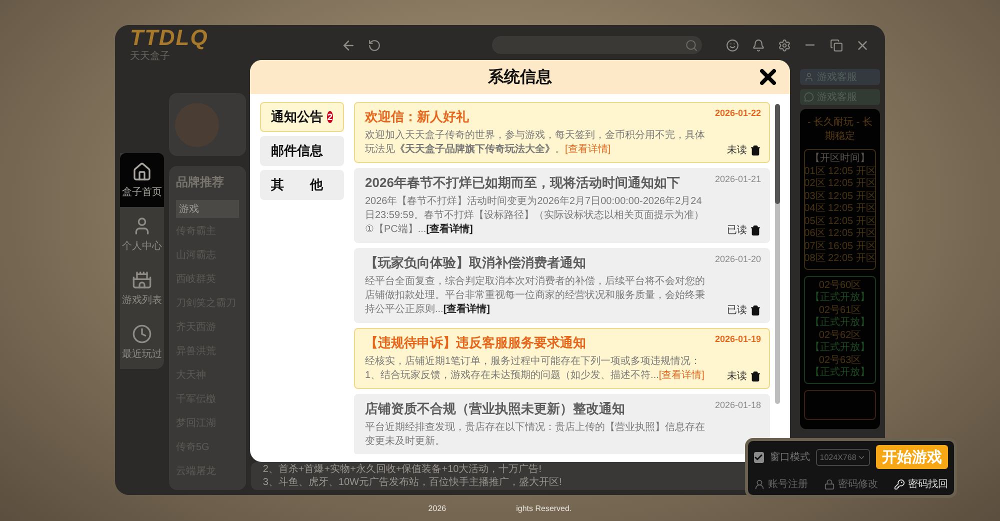  What do you see at coordinates (840, 222) in the screenshot?
I see `schedule-text: 05区 12:05 开区` at bounding box center [840, 222].